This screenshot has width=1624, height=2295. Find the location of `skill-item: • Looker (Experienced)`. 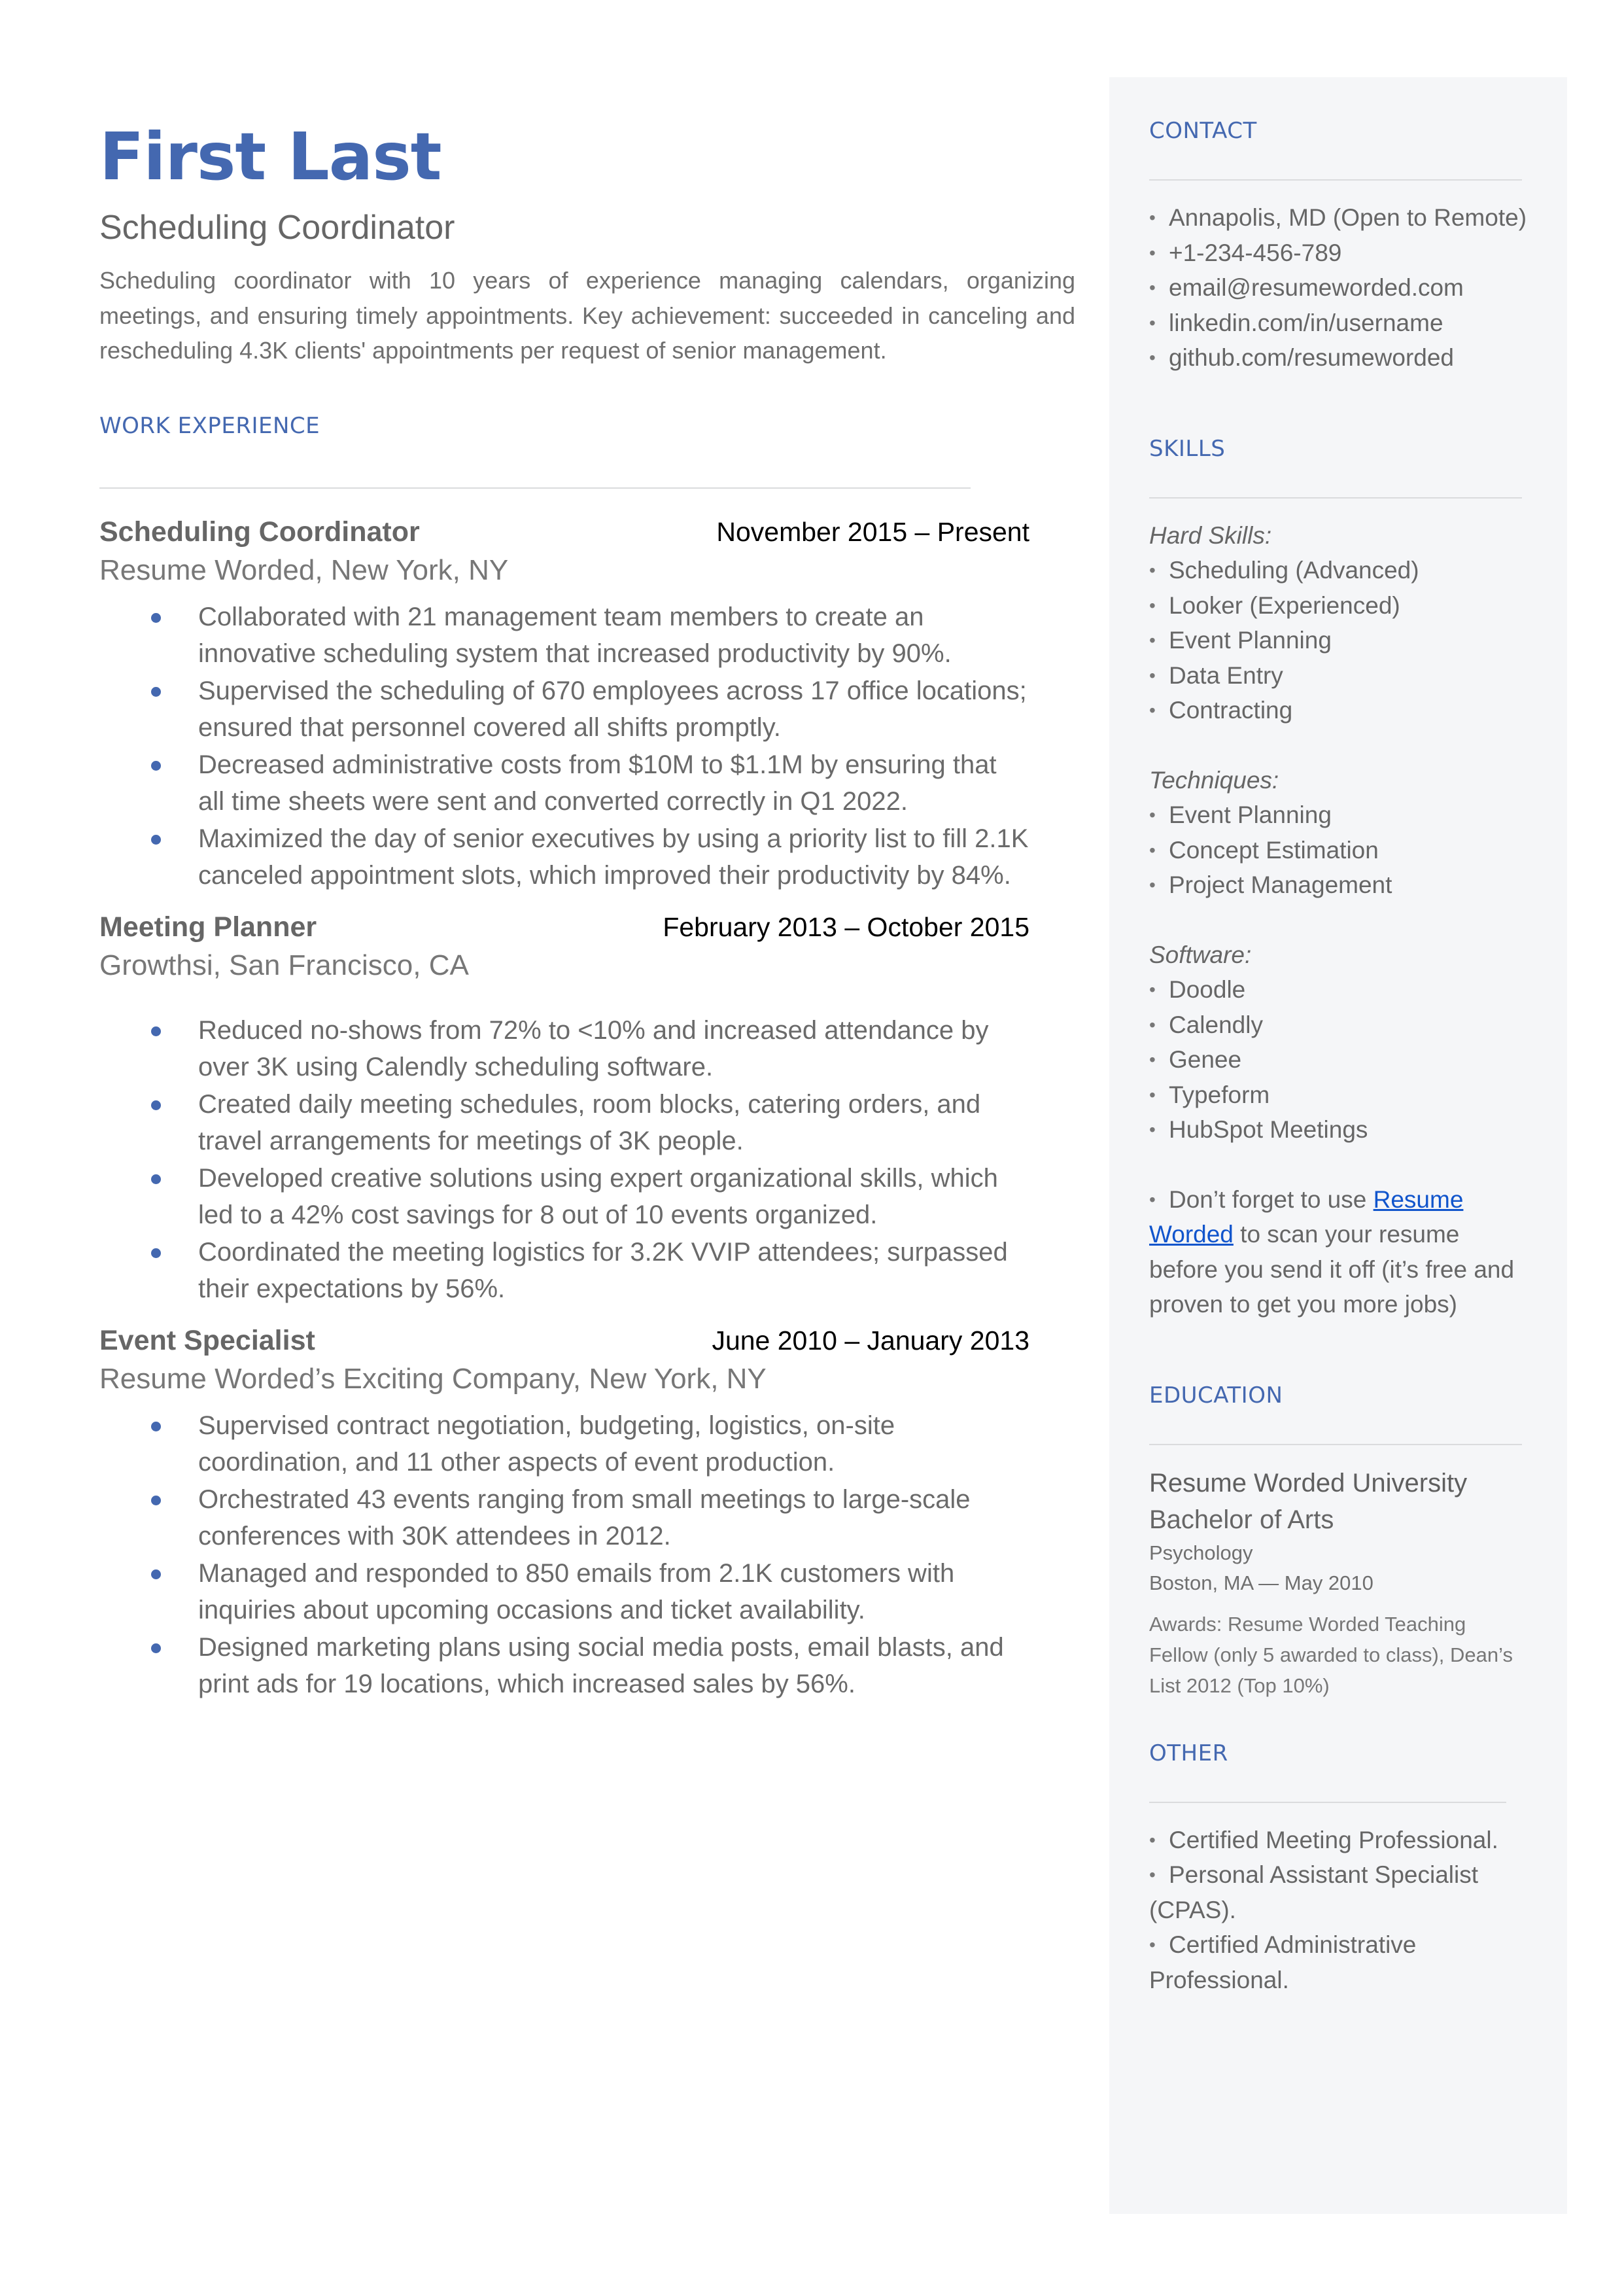

skill-item: • Looker (Experienced) is located at coordinates (1339, 605).